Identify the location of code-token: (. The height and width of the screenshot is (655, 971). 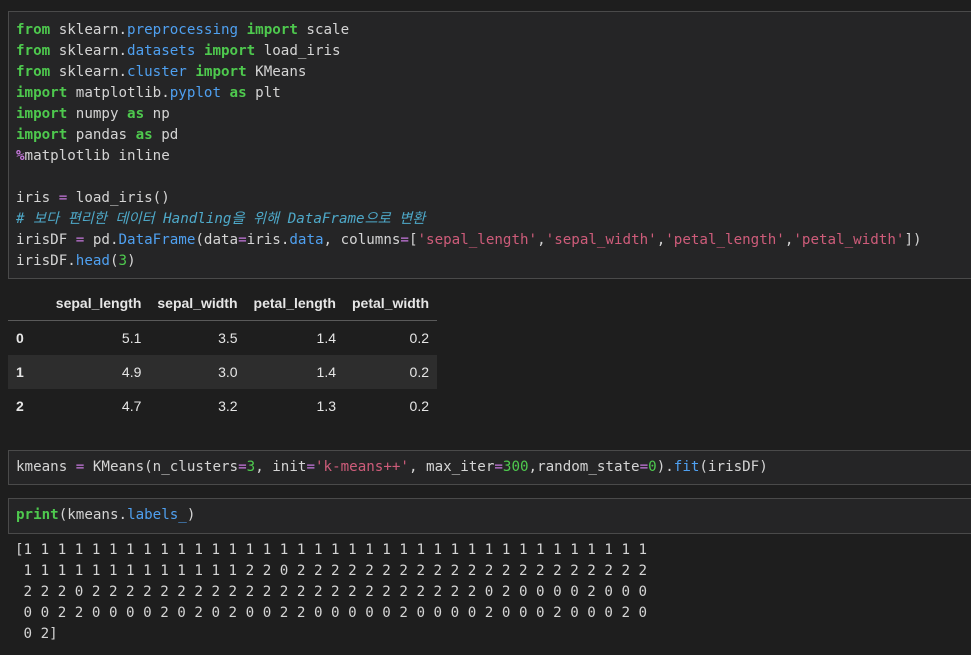
(114, 261).